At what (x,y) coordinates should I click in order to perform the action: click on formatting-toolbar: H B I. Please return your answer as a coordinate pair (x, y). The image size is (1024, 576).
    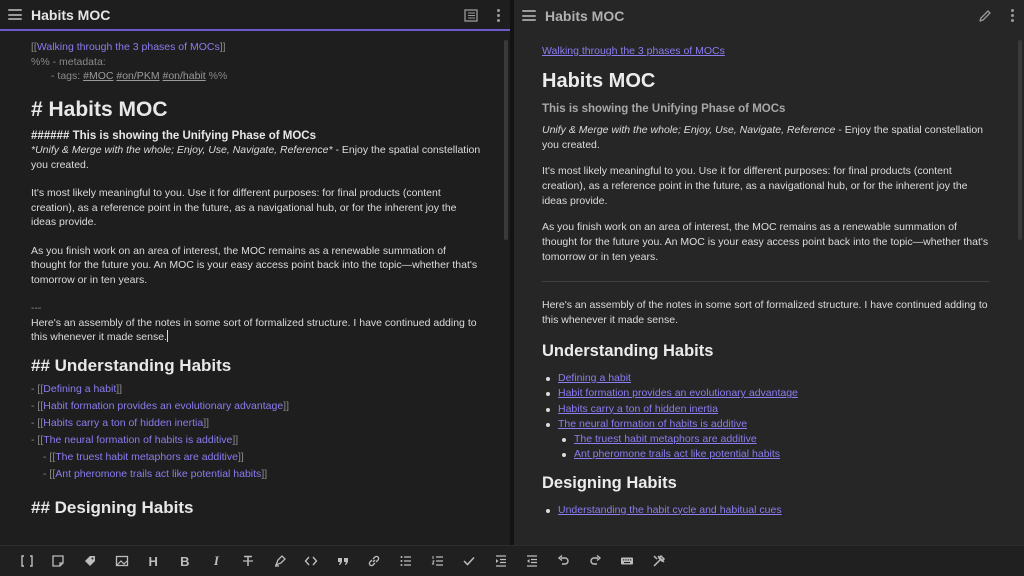
    Looking at the image, I should click on (512, 560).